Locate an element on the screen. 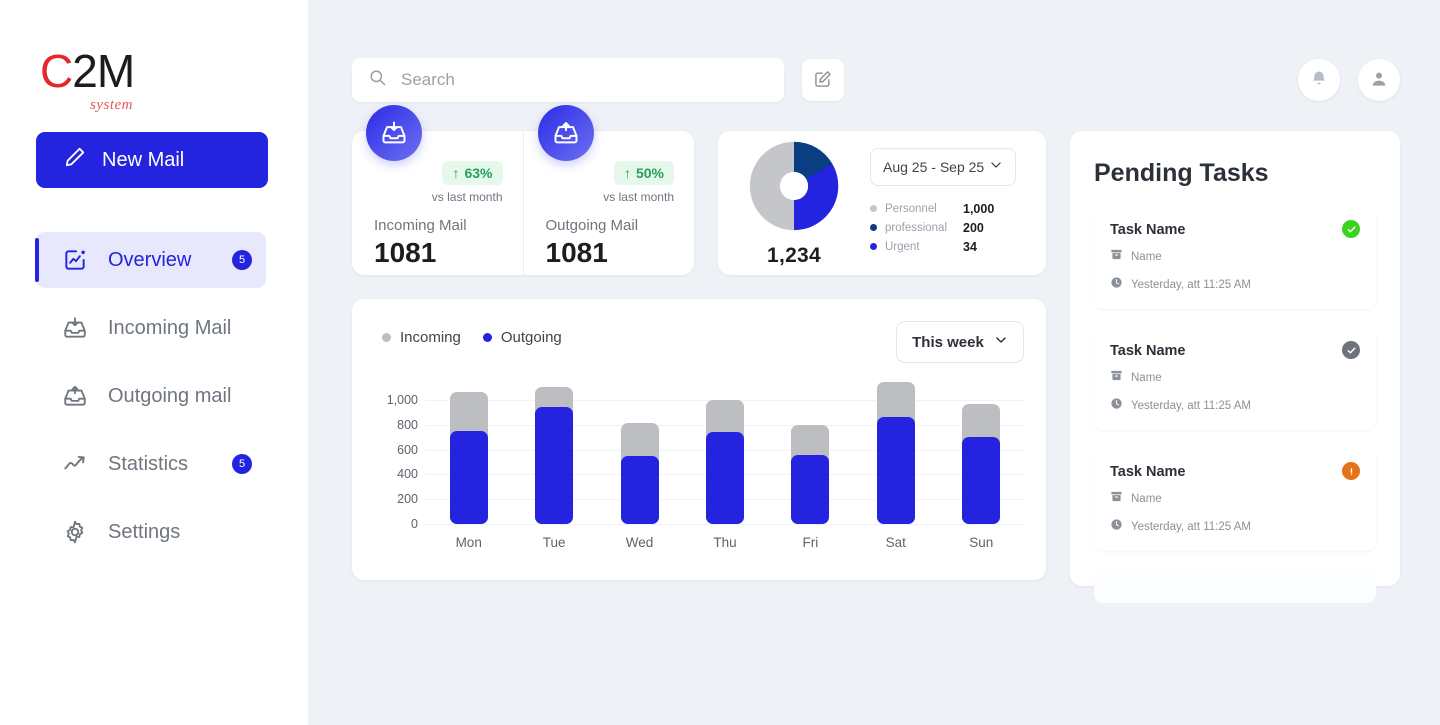 The height and width of the screenshot is (725, 1440). legend-value: 34 is located at coordinates (970, 246).